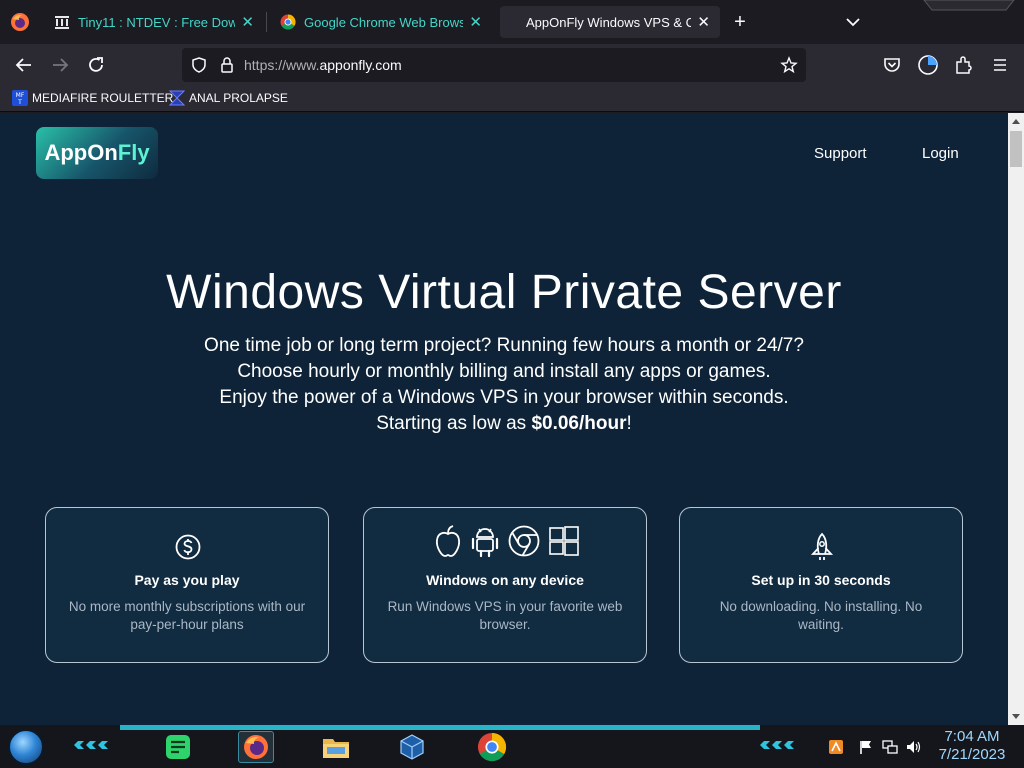  I want to click on taskbar-chrome-app, so click(492, 747).